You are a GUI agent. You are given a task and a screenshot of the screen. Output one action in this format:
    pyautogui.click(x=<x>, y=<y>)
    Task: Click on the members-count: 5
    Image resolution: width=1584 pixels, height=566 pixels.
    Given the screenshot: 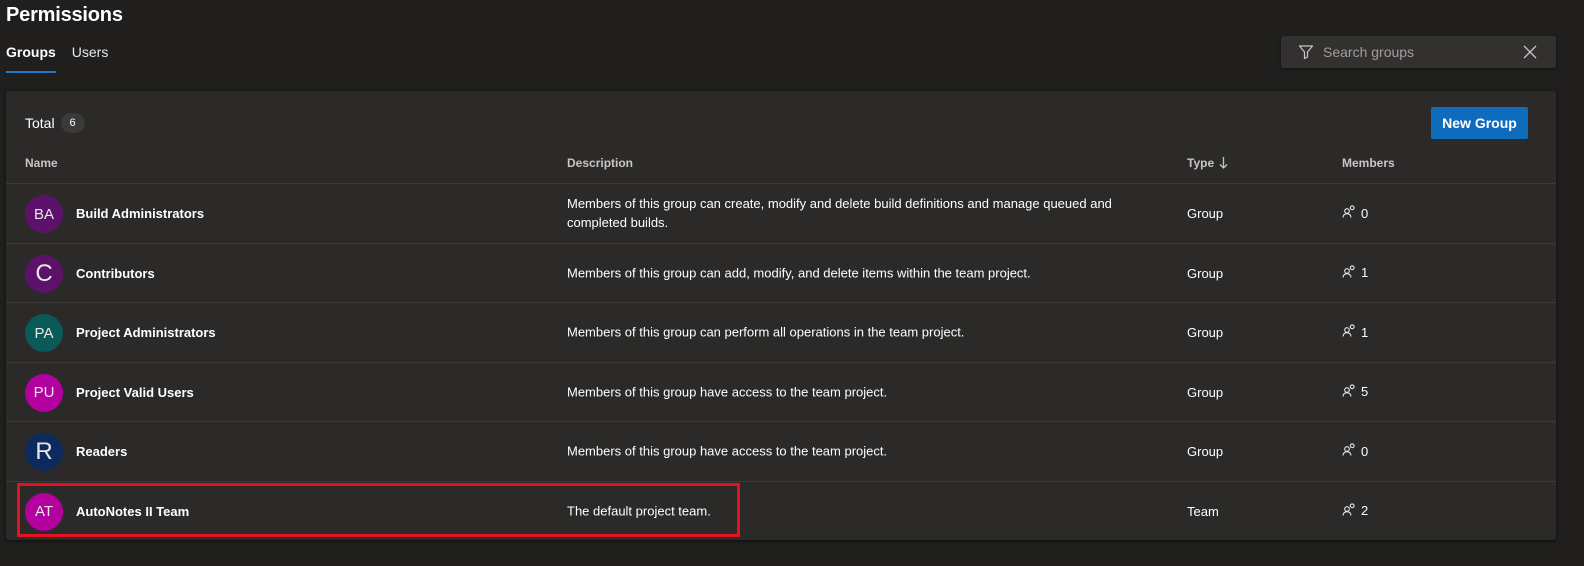 What is the action you would take?
    pyautogui.click(x=1355, y=391)
    